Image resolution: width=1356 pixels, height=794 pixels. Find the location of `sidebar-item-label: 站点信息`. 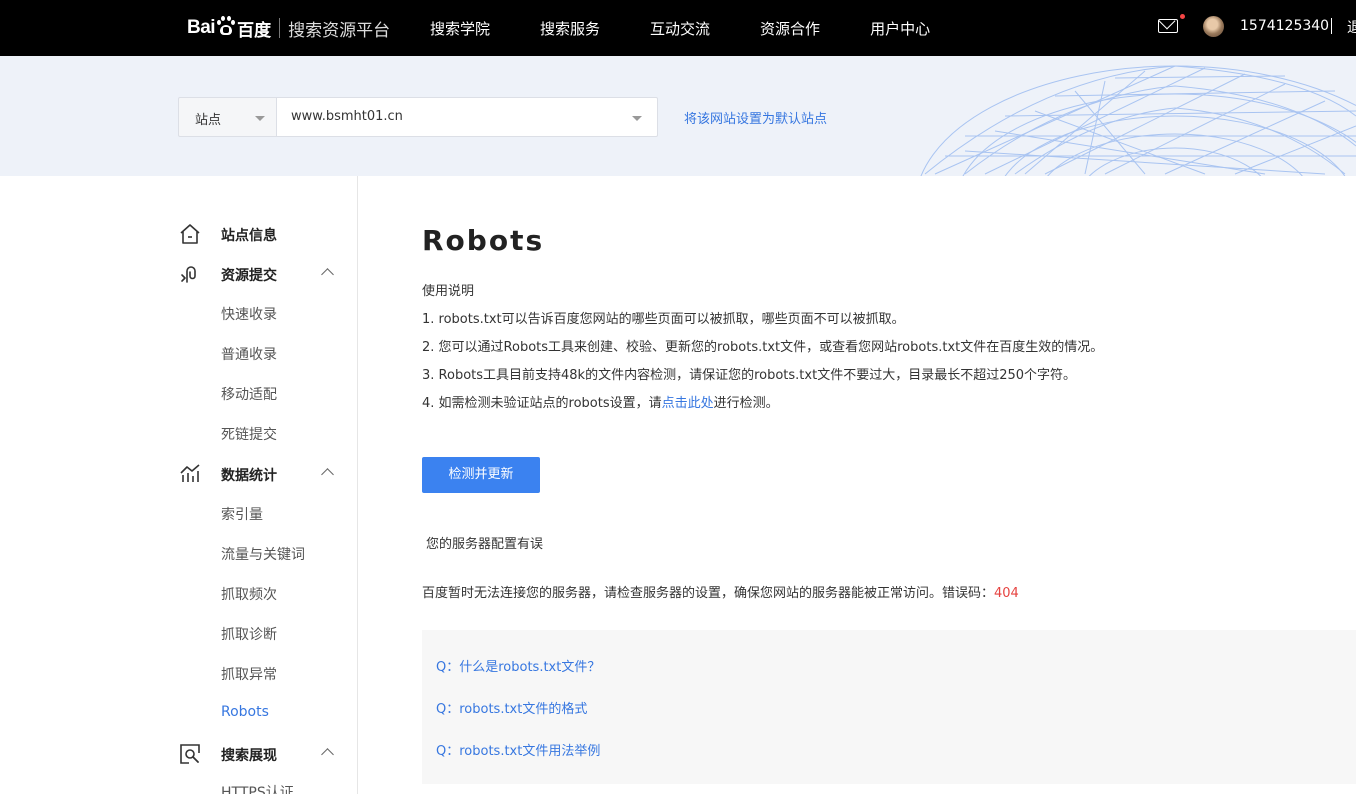

sidebar-item-label: 站点信息 is located at coordinates (249, 236).